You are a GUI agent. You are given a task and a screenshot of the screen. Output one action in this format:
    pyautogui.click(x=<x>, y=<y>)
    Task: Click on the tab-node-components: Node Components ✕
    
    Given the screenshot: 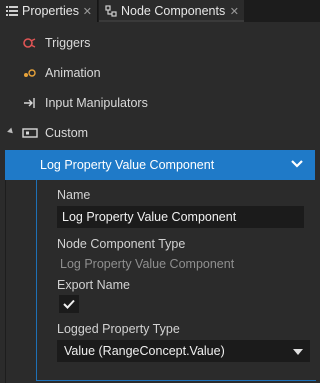 What is the action you would take?
    pyautogui.click(x=171, y=11)
    